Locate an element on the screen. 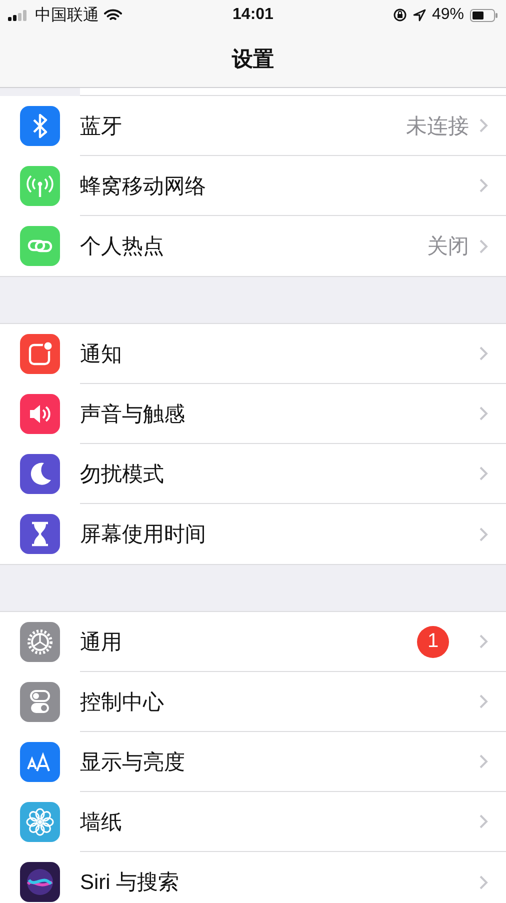 This screenshot has width=506, height=903. row-label: 墙纸 is located at coordinates (101, 823).